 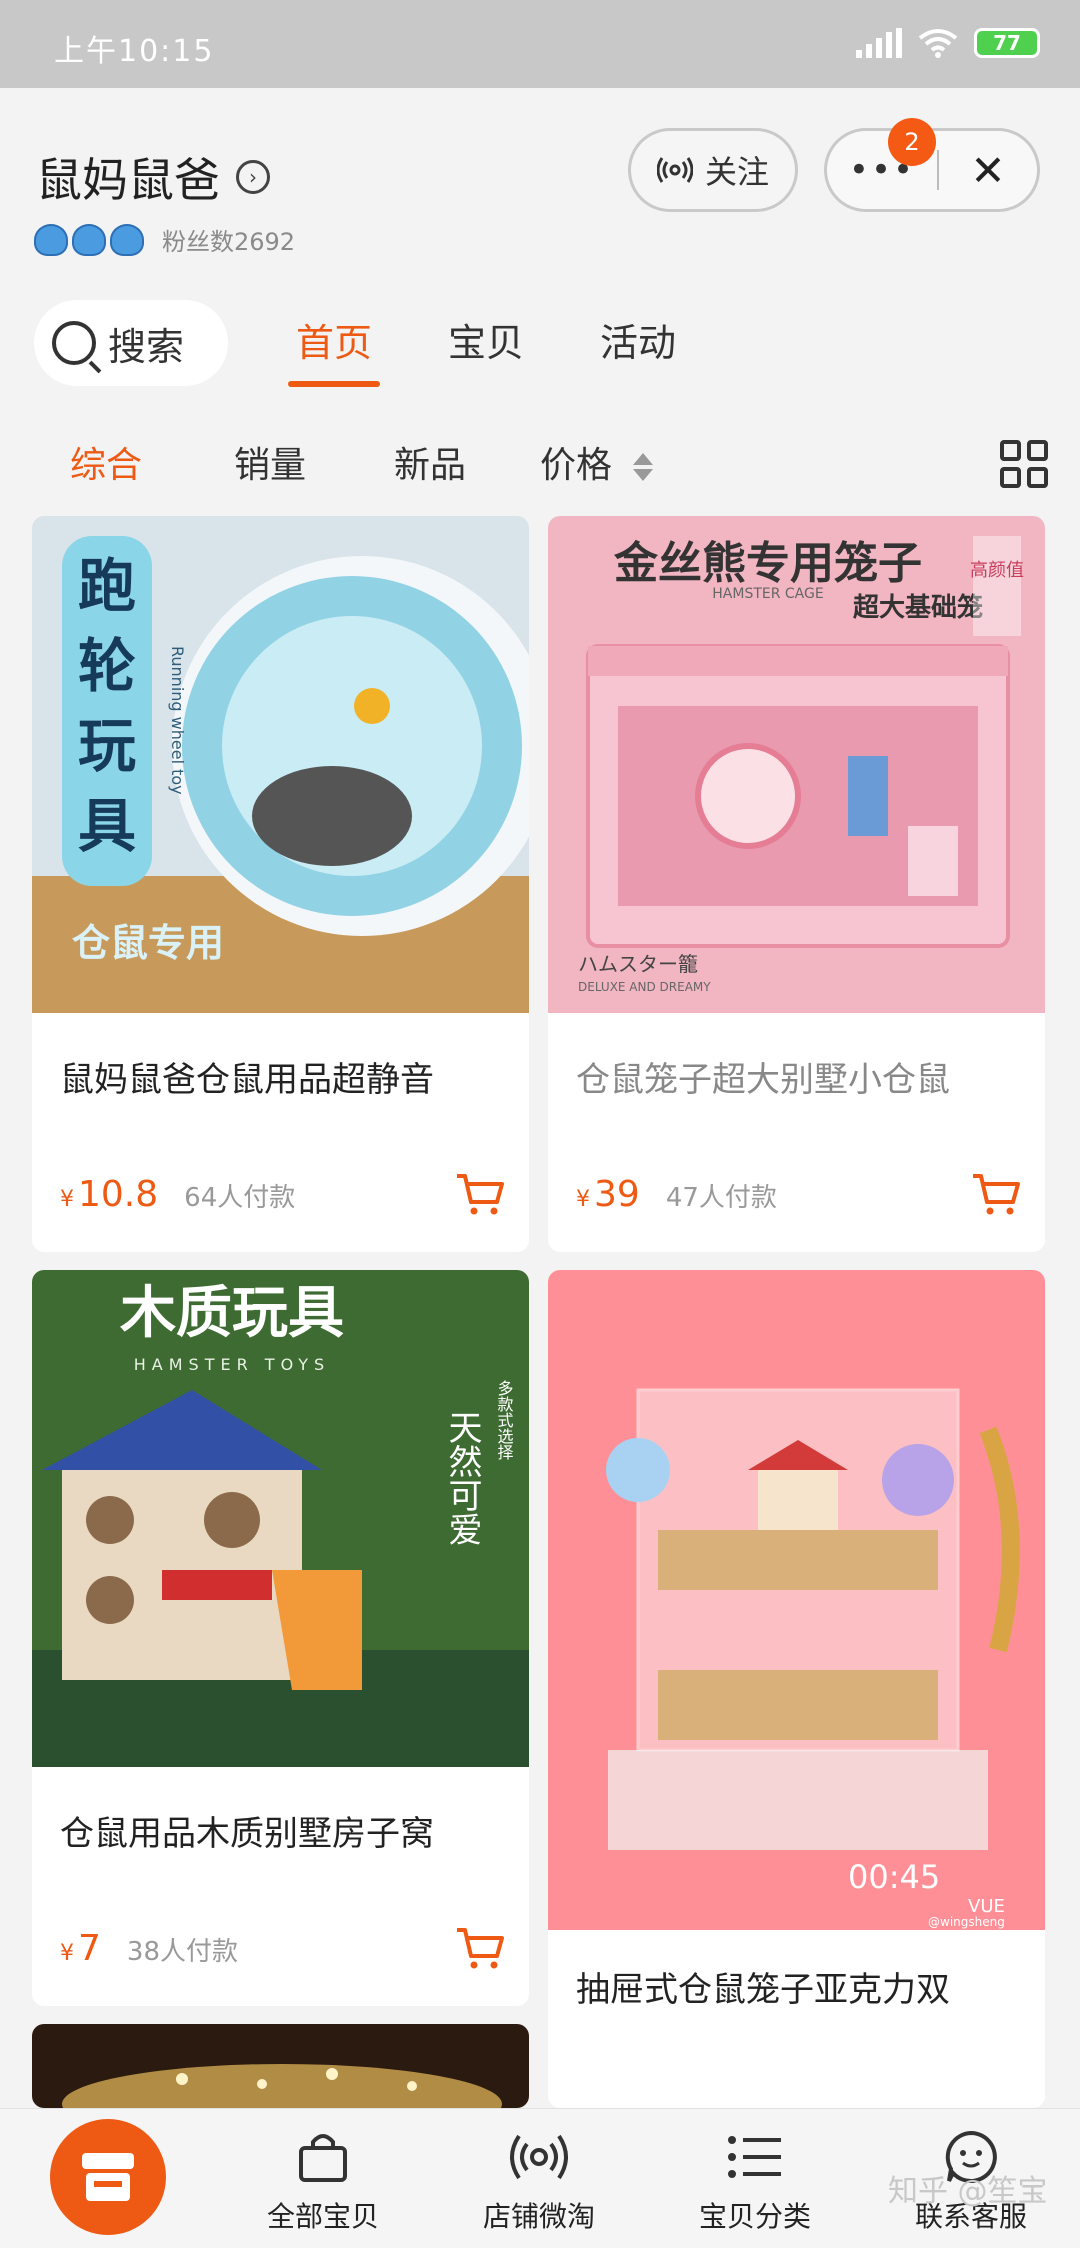 I want to click on signal-icon, so click(x=879, y=43).